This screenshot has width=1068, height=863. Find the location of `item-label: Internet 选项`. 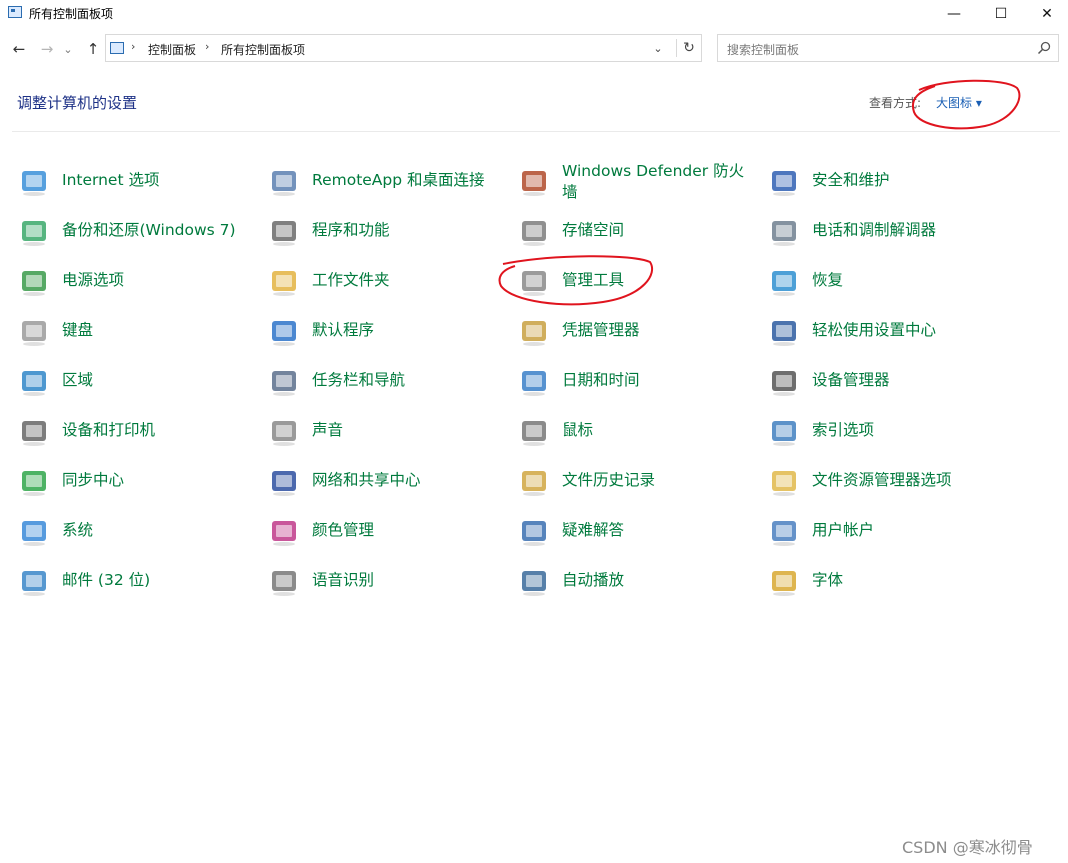

item-label: Internet 选项 is located at coordinates (110, 180).